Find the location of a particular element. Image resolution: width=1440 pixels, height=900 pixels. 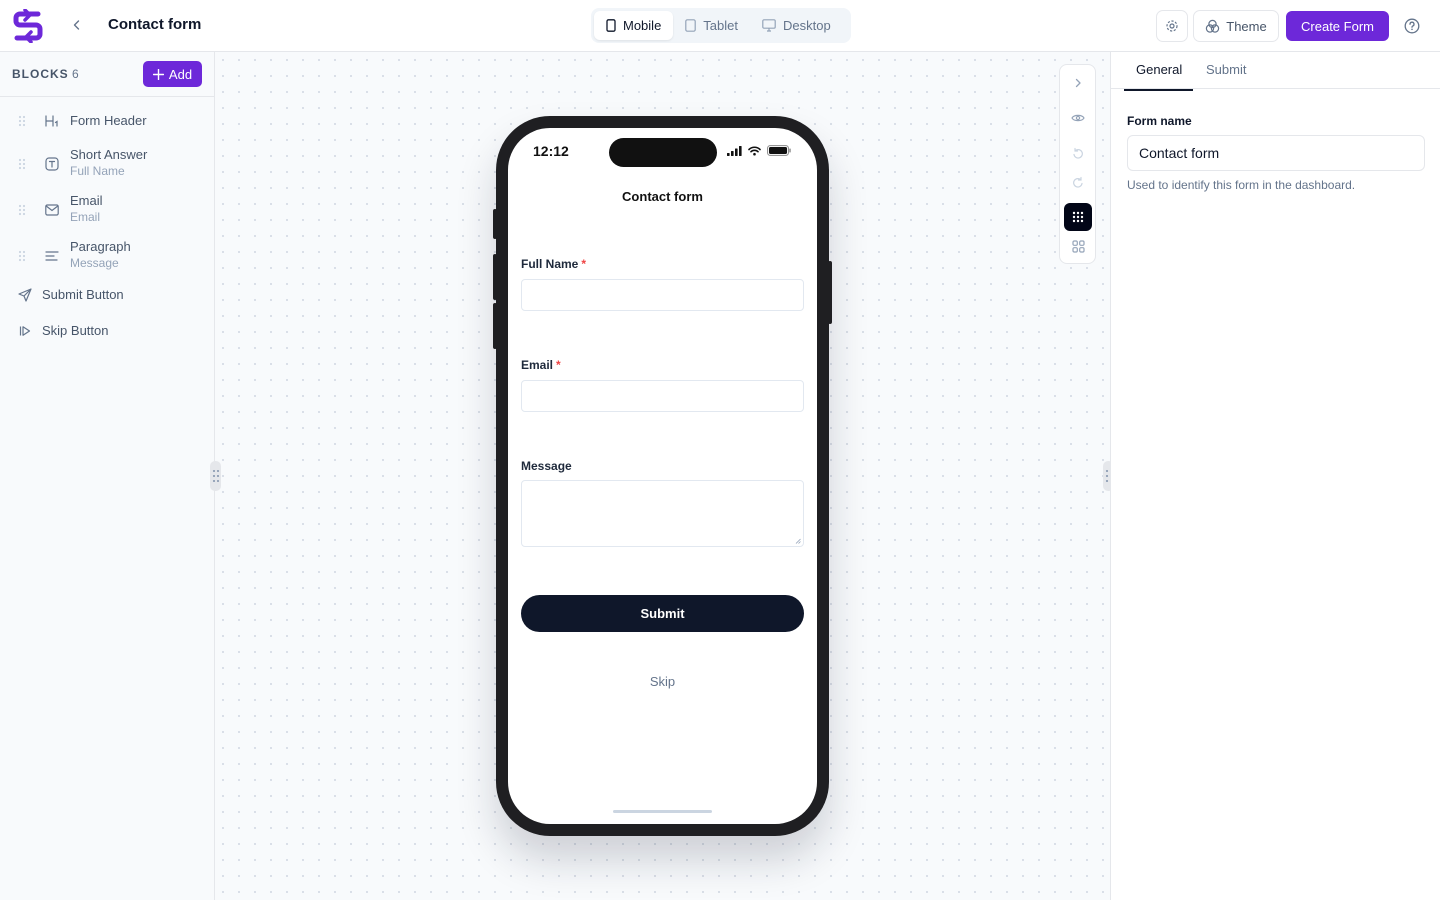

settings-button is located at coordinates (1172, 26).